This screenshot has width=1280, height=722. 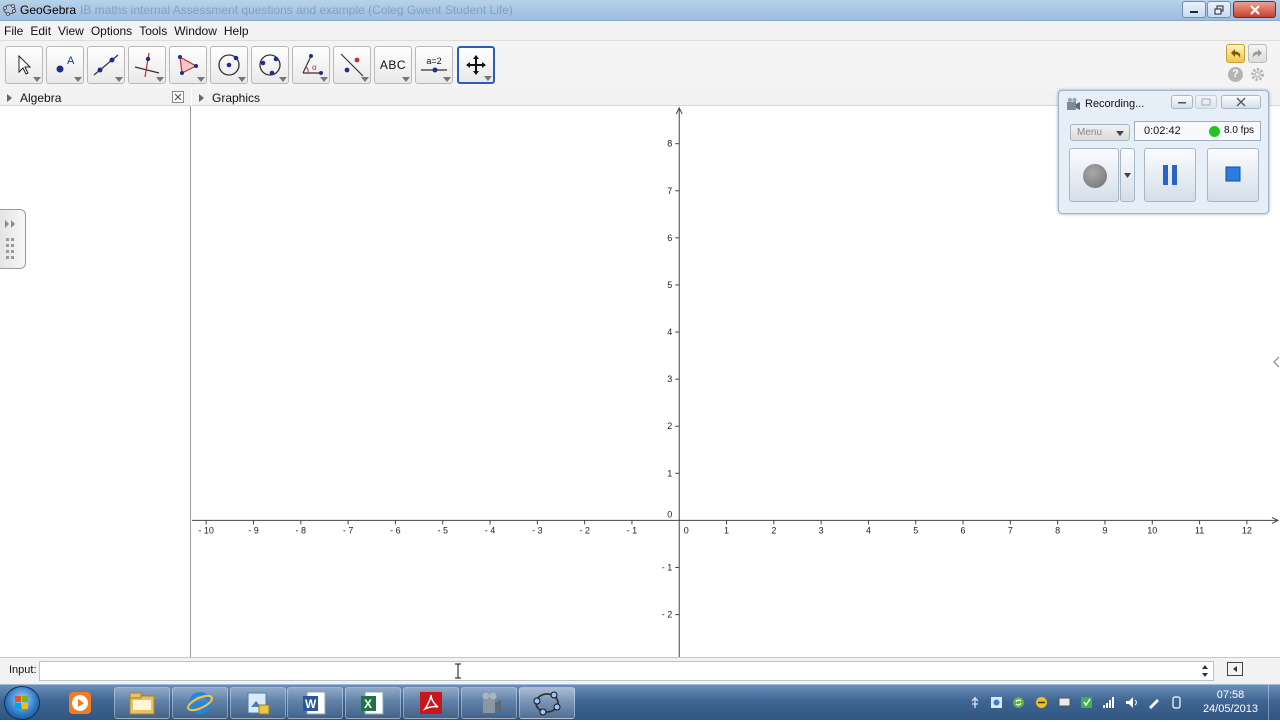 I want to click on right-panel-toggle, so click(x=1276, y=362).